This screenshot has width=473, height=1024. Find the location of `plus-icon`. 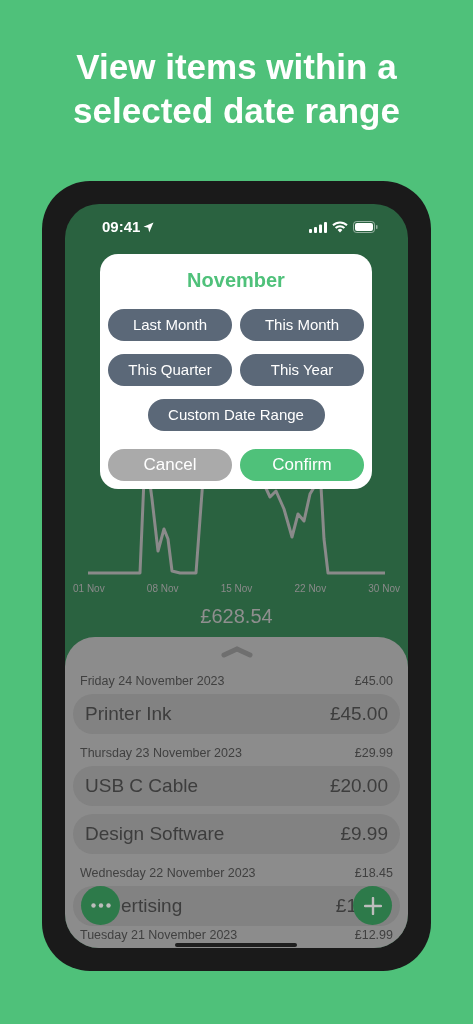

plus-icon is located at coordinates (372, 905).